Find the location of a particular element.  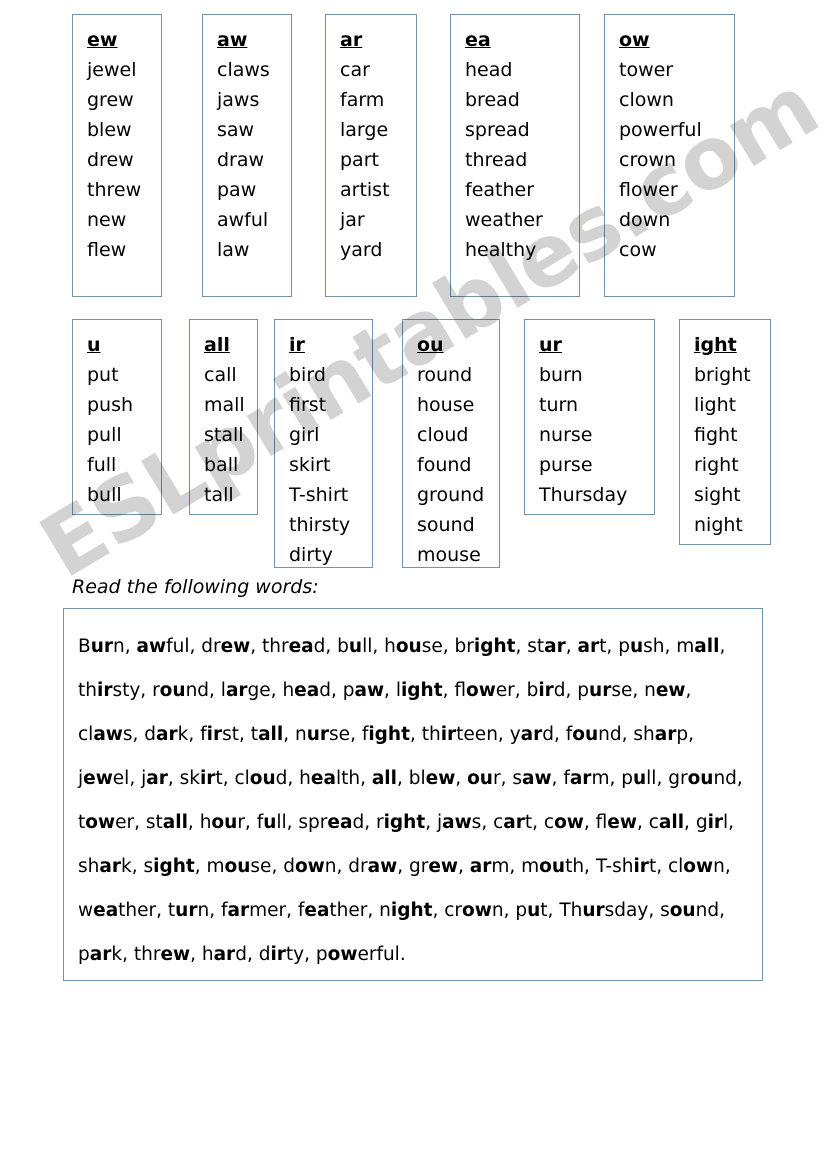

phonogram-word: weather is located at coordinates (504, 220).